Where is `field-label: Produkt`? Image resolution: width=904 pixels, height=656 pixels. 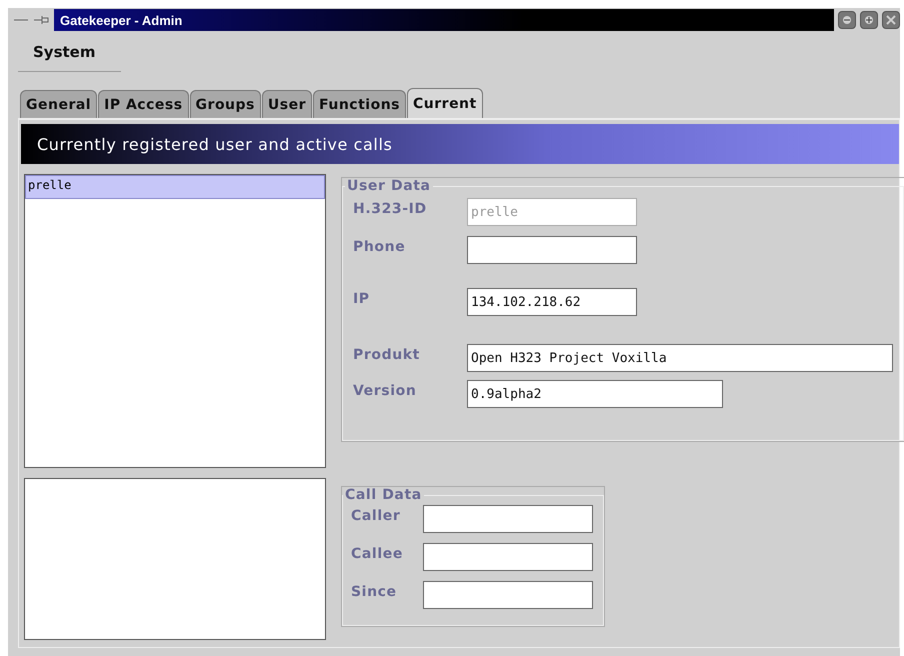
field-label: Produkt is located at coordinates (387, 354).